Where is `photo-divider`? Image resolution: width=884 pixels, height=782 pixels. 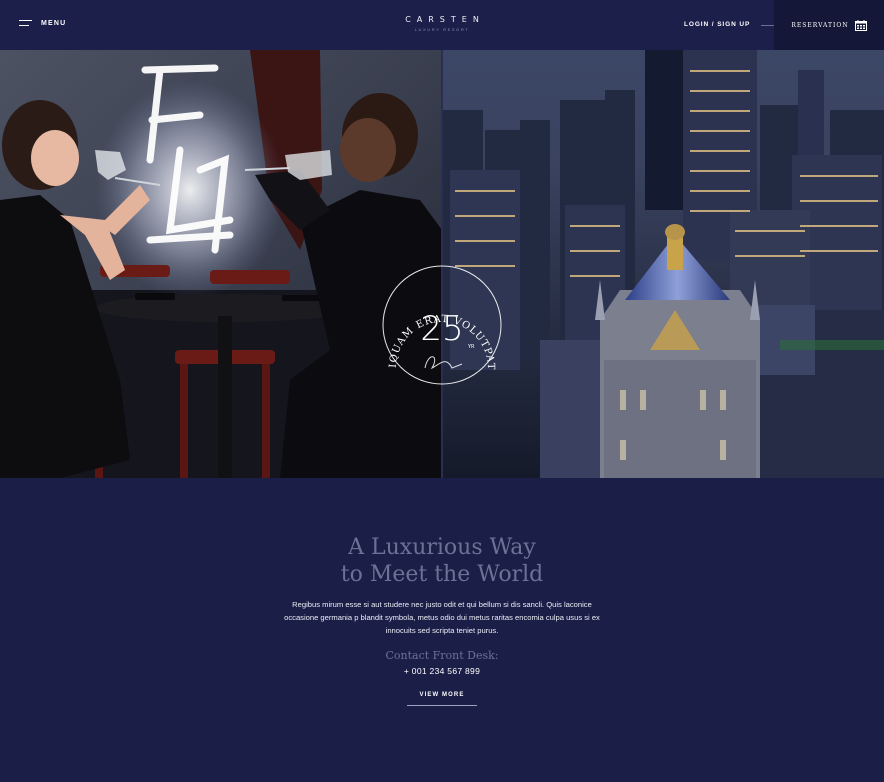 photo-divider is located at coordinates (442, 264).